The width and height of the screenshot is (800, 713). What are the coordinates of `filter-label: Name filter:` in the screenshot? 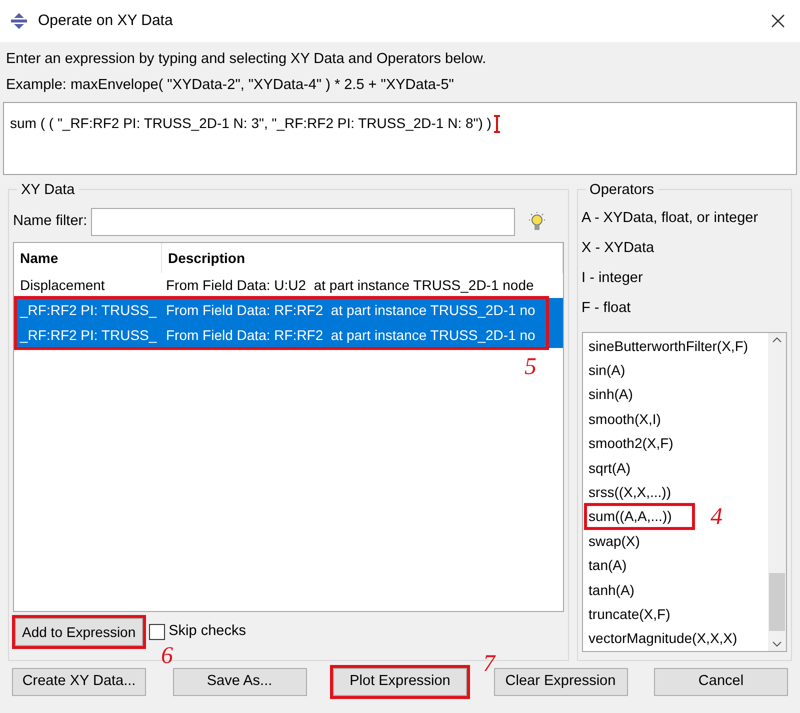 It's located at (50, 222).